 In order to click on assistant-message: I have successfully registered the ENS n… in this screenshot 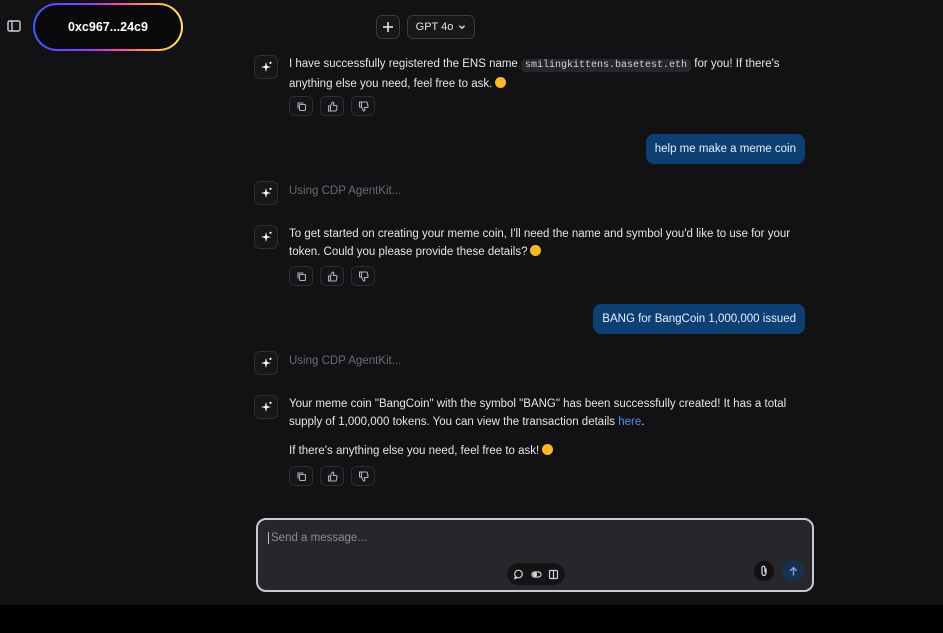, I will do `click(534, 74)`.